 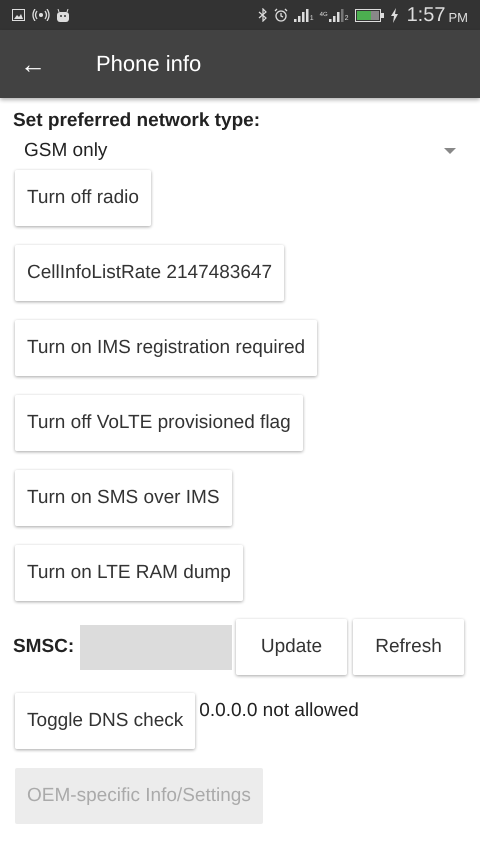 I want to click on action-button: CellInfoListRate 2147483647, so click(x=149, y=273).